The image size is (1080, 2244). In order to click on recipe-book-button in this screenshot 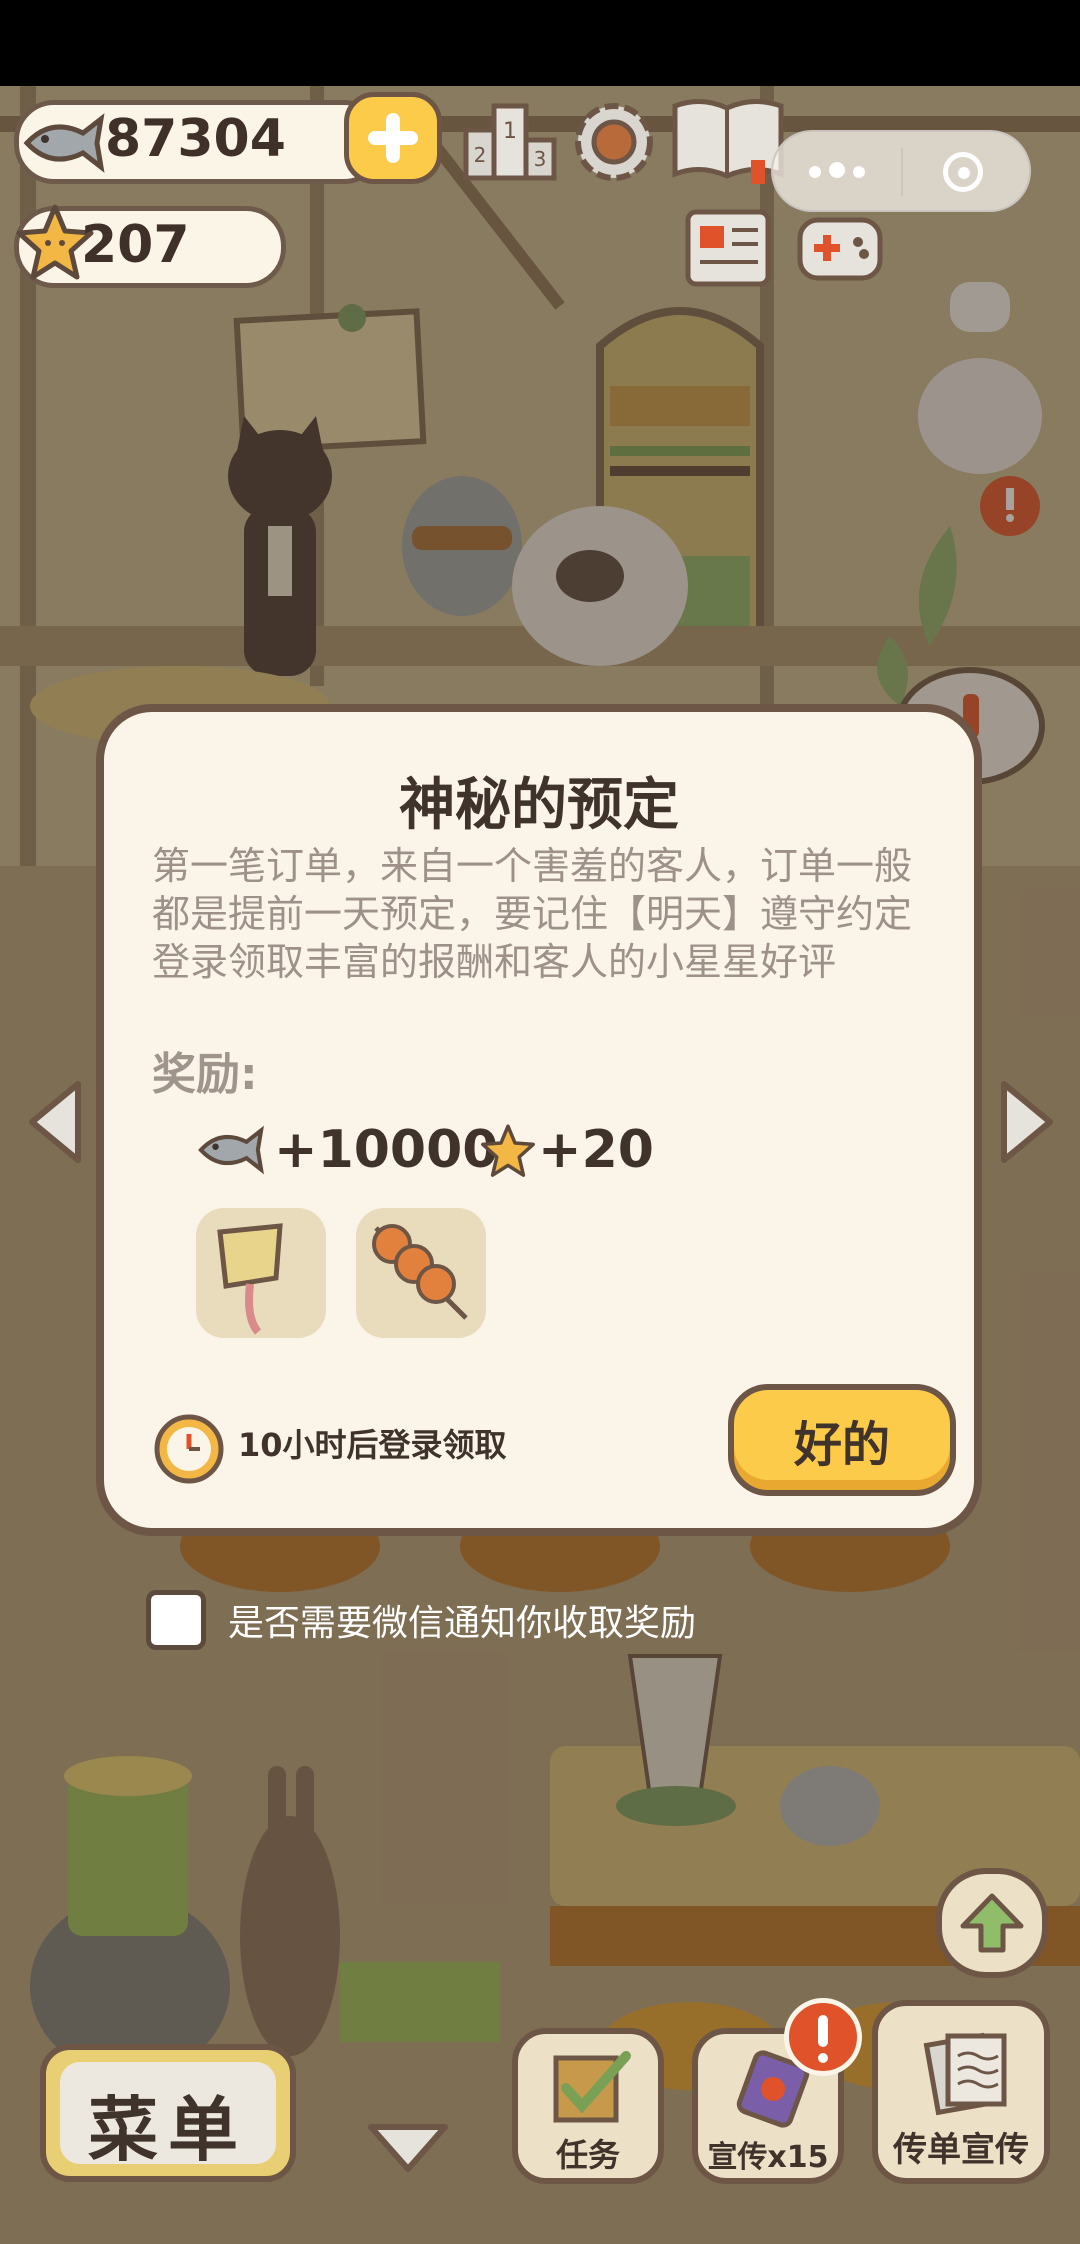, I will do `click(728, 140)`.